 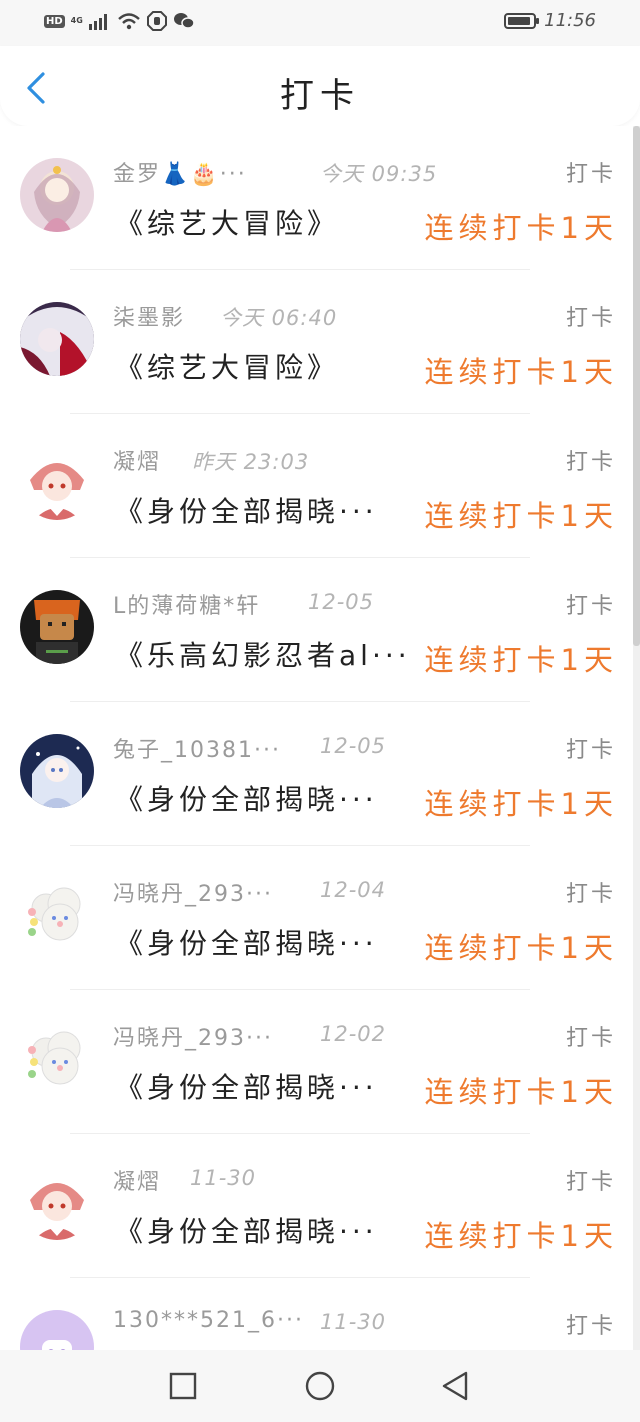 I want to click on list-item: 130***521_6··· 11-30 打卡, so click(x=320, y=1314).